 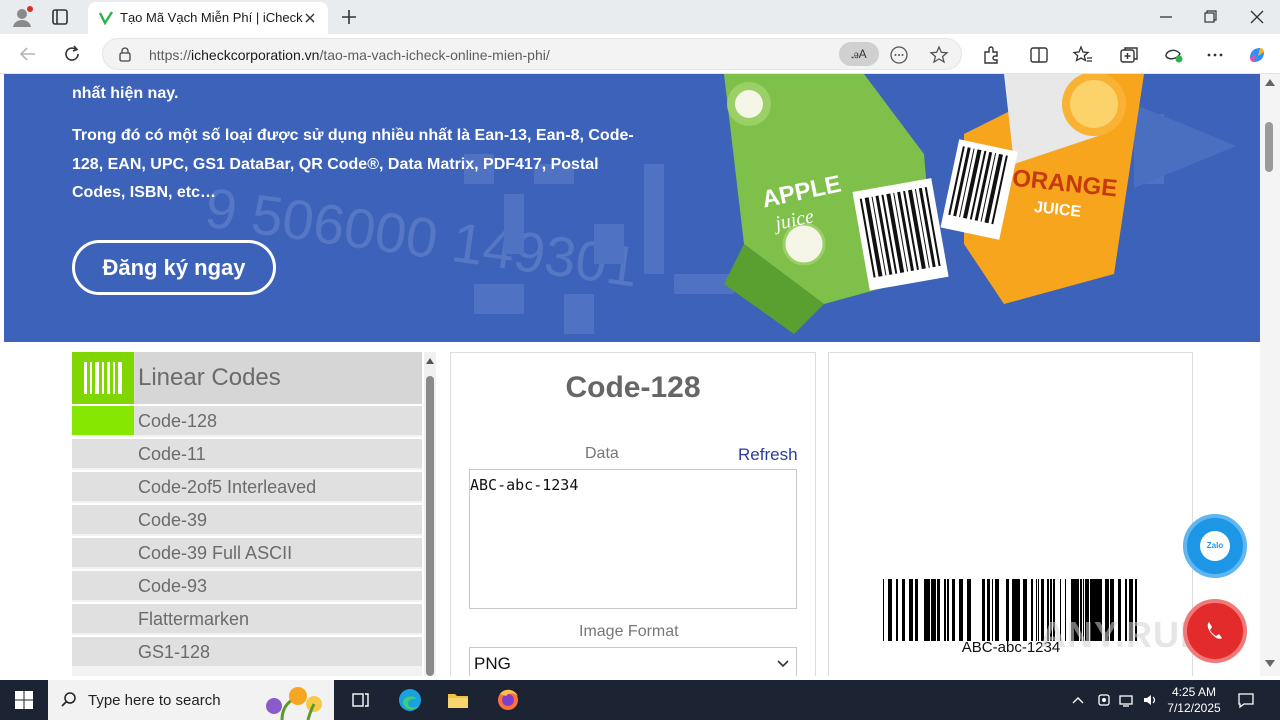 I want to click on file-explorer-icon, so click(x=458, y=700).